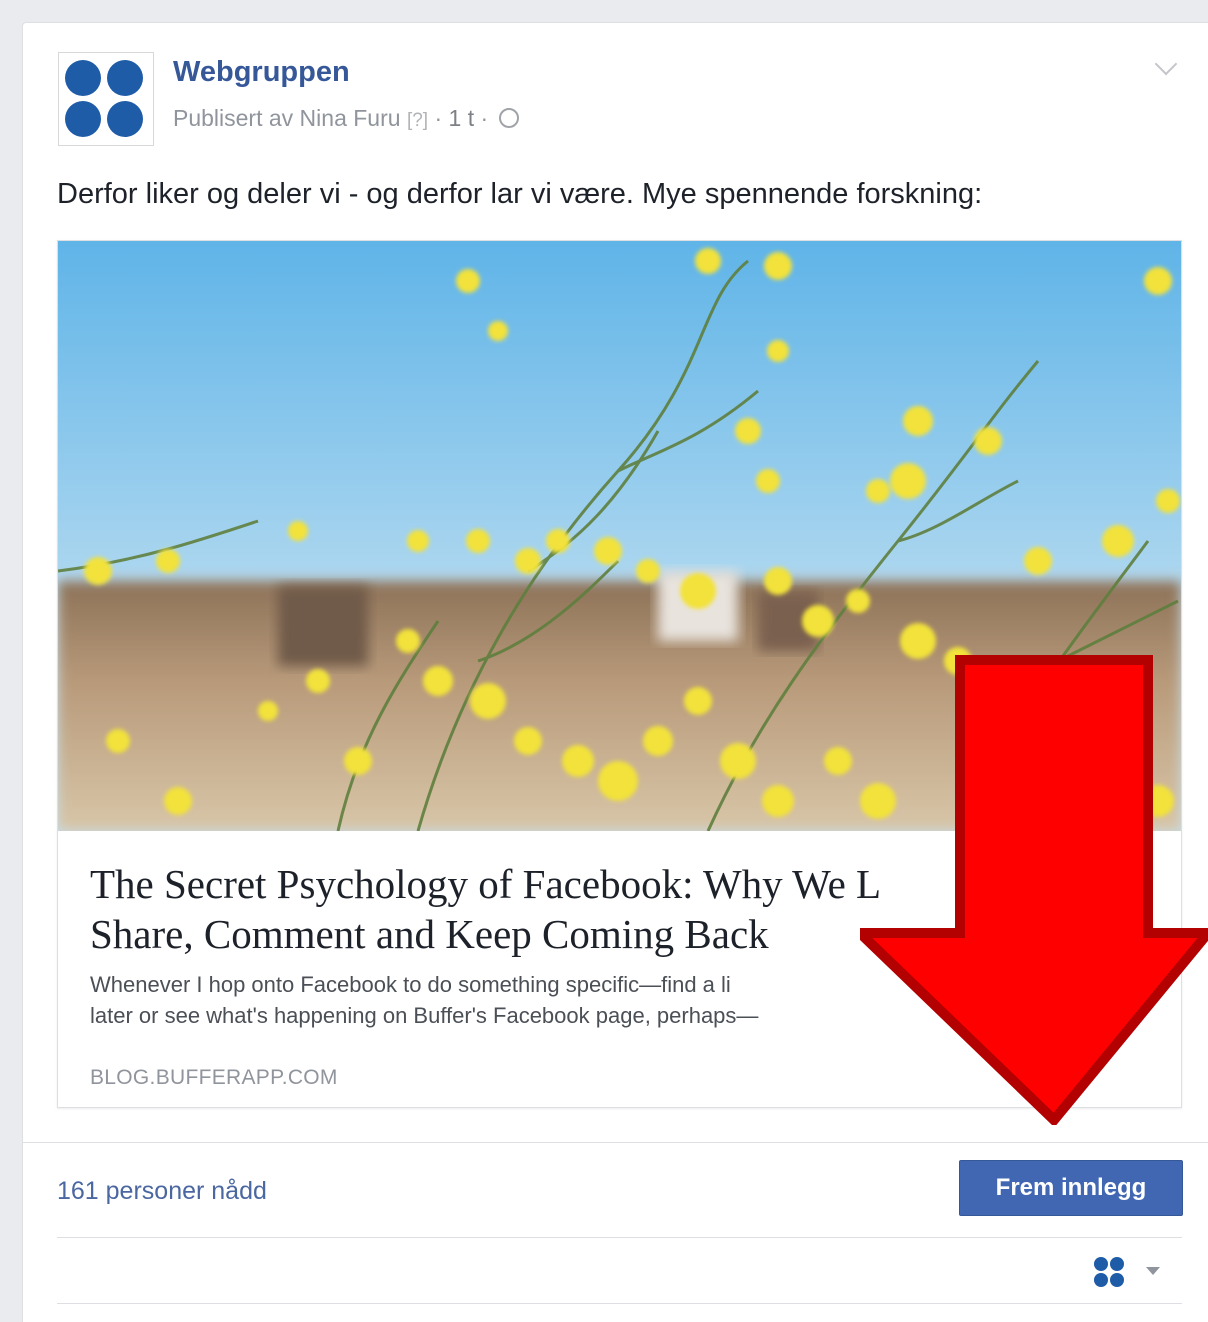 The height and width of the screenshot is (1322, 1208). What do you see at coordinates (508, 117) in the screenshot?
I see `globe-icon` at bounding box center [508, 117].